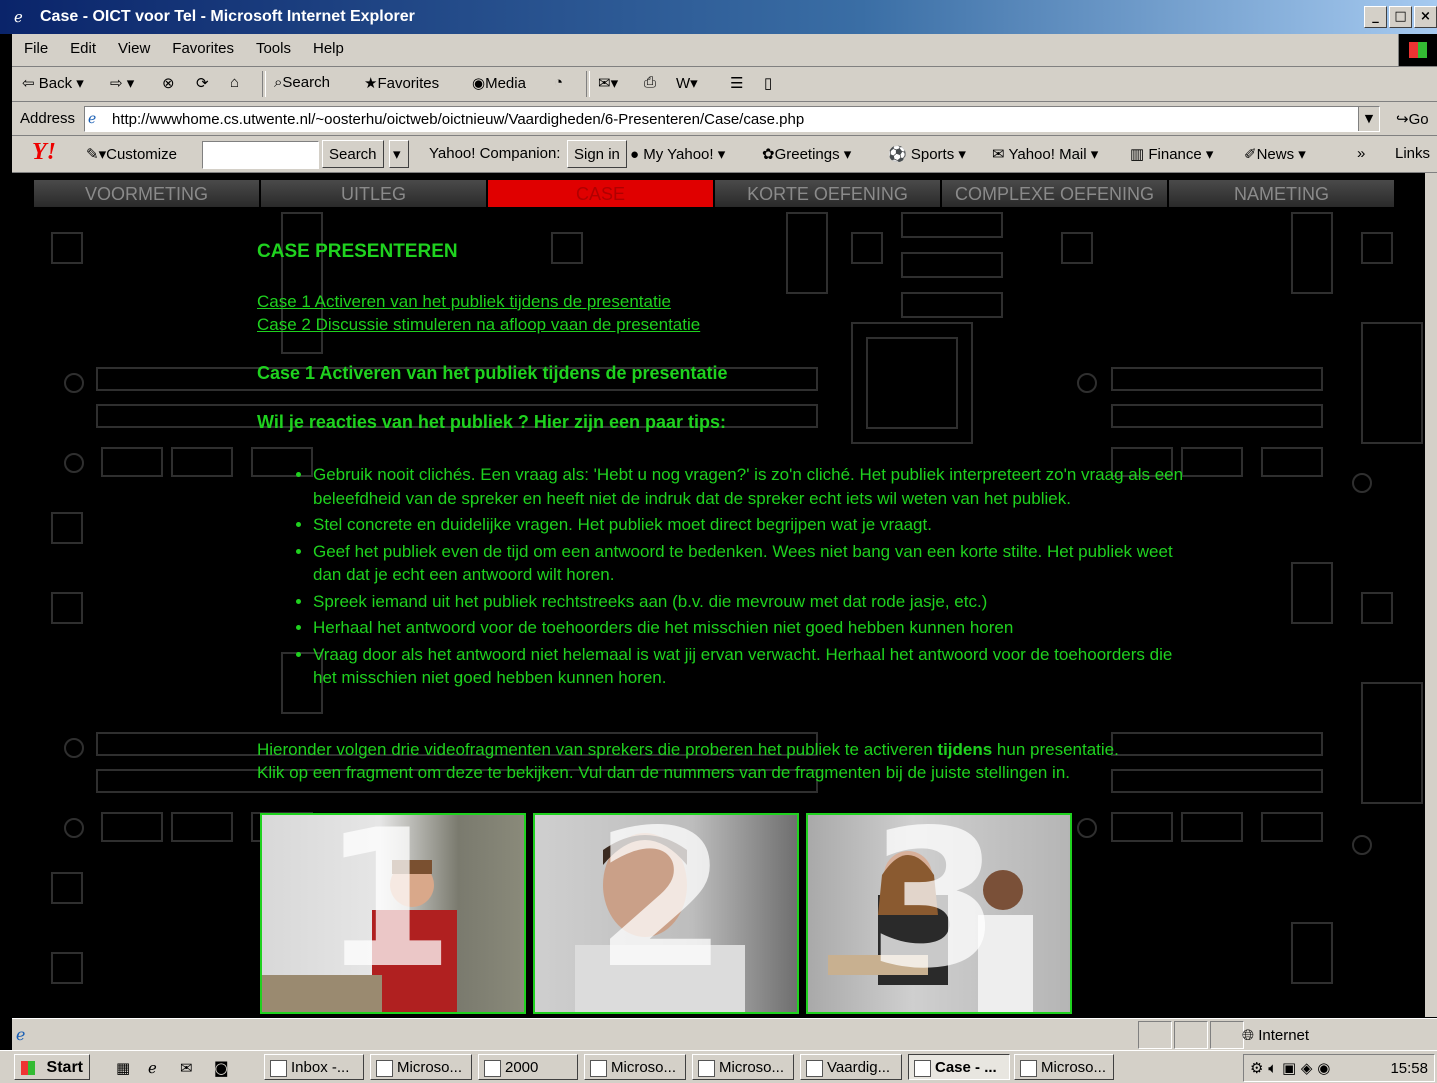 The image size is (1437, 1083). I want to click on customize-button: ✎▾Customize, so click(131, 154).